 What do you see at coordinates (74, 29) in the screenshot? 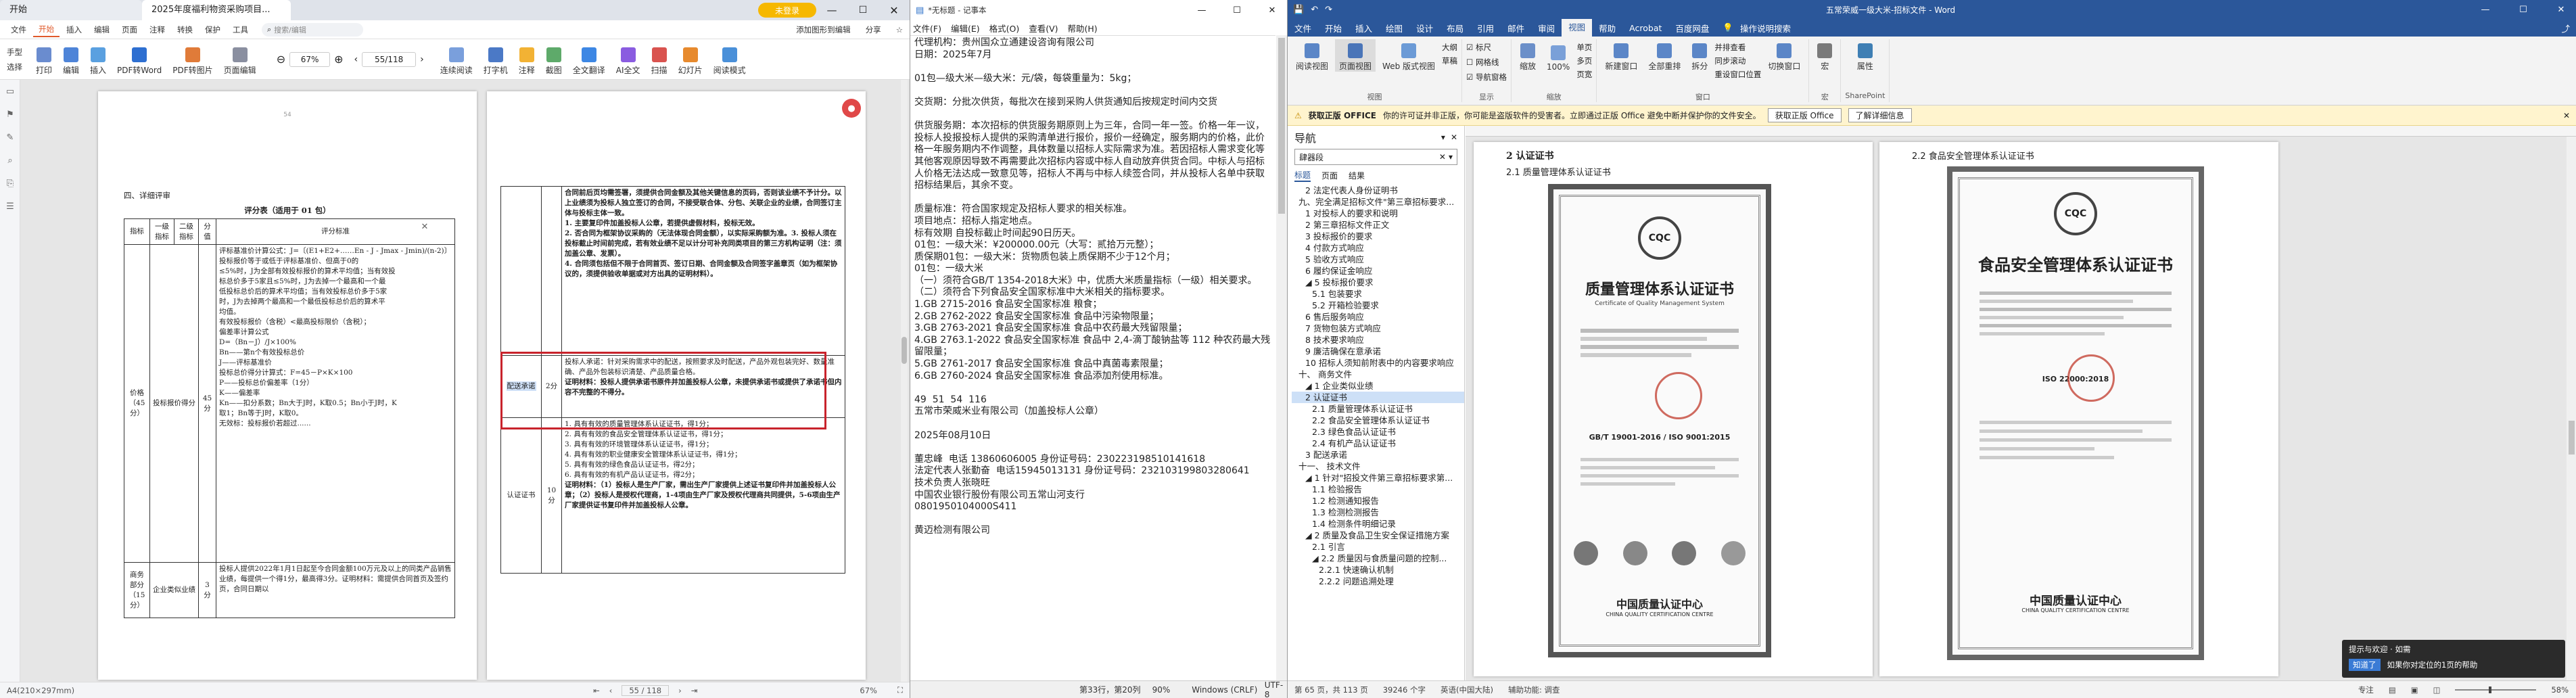
I see `menu-insert: 插入` at bounding box center [74, 29].